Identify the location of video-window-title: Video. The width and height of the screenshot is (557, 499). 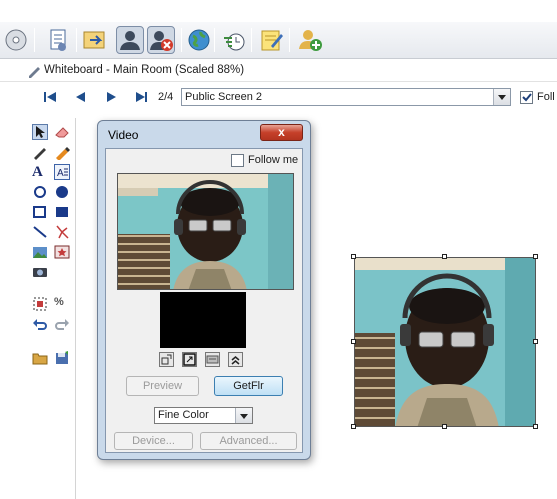
(123, 135).